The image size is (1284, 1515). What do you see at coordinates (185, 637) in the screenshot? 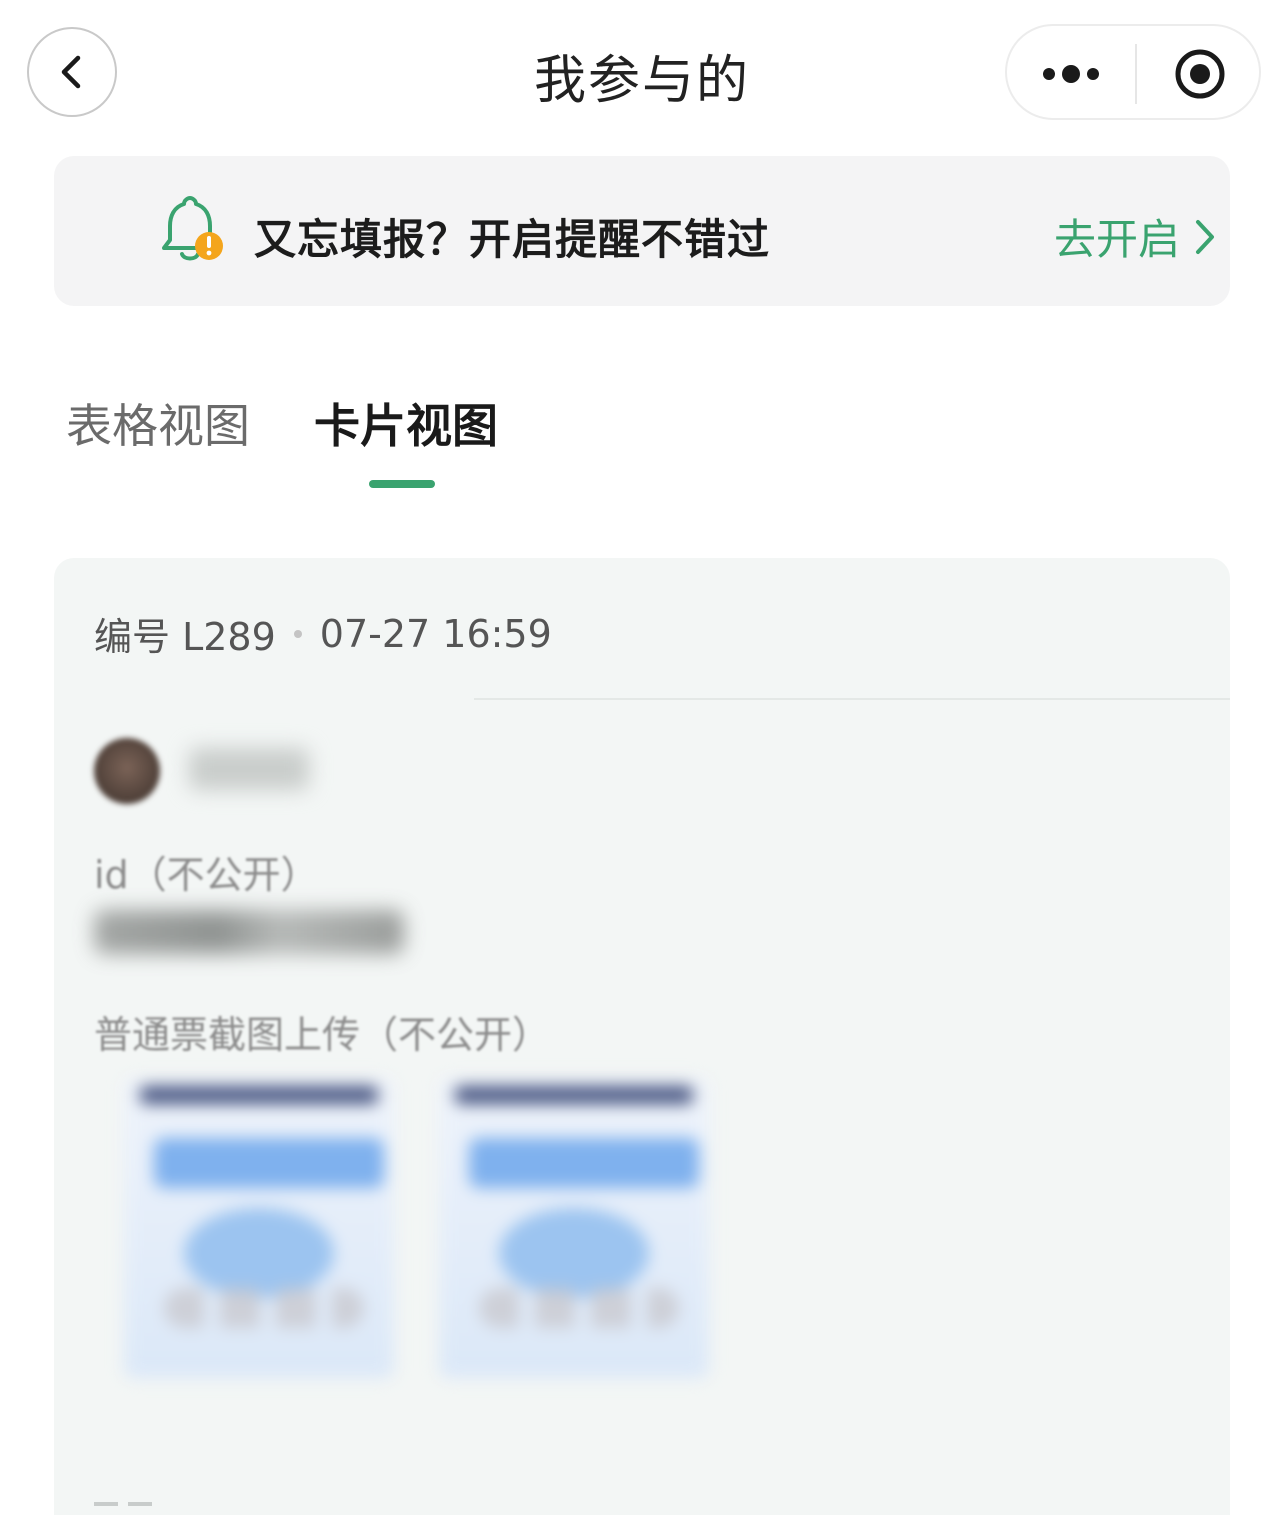
I see `card-number: 编号 L289` at bounding box center [185, 637].